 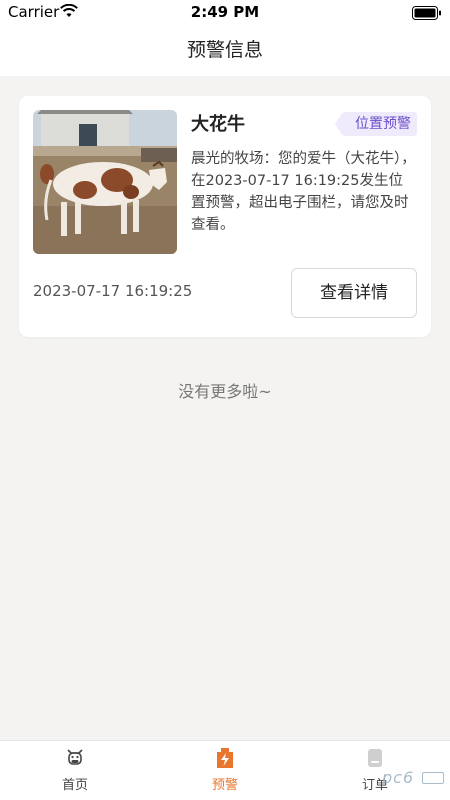 What do you see at coordinates (113, 291) in the screenshot?
I see `alert-timestamp: 2023-07-17 16:19:25` at bounding box center [113, 291].